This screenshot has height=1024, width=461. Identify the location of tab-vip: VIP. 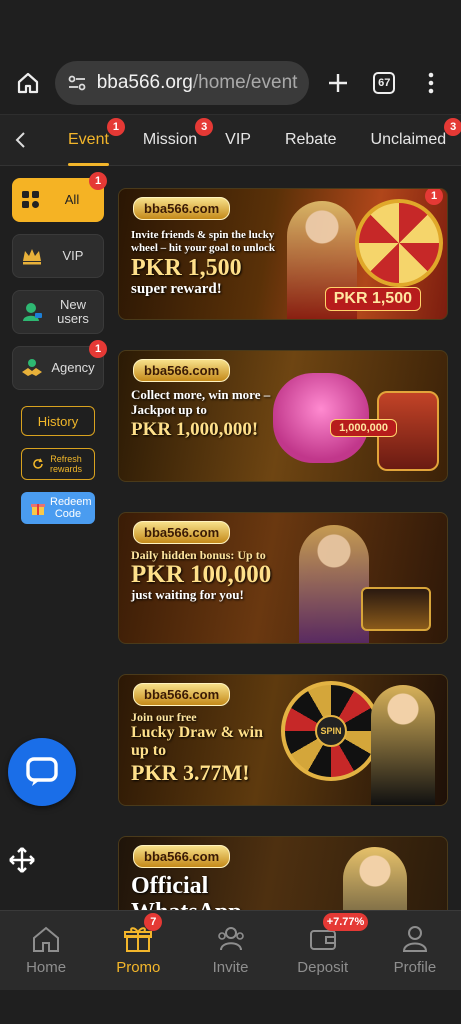
(238, 140).